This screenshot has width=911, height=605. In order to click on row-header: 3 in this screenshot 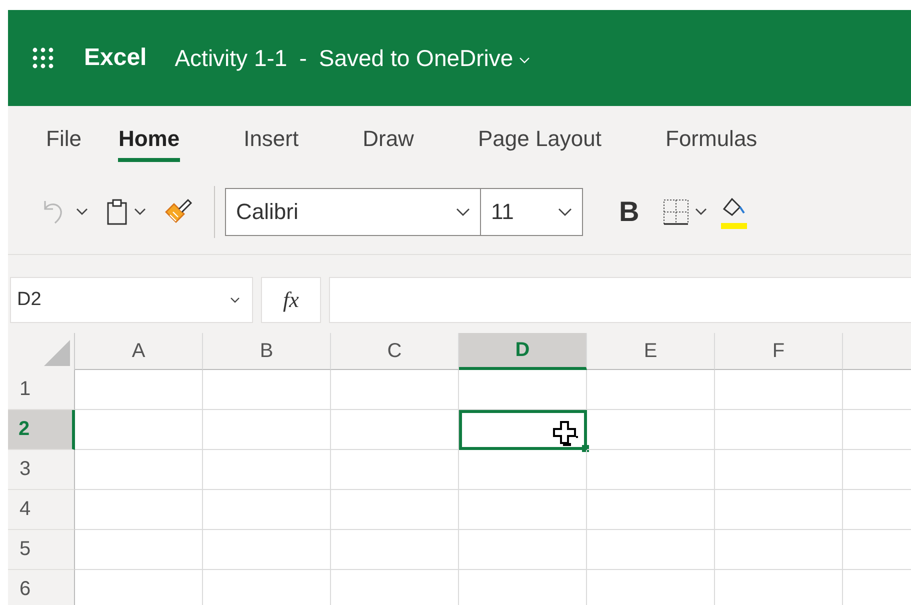, I will do `click(41, 470)`.